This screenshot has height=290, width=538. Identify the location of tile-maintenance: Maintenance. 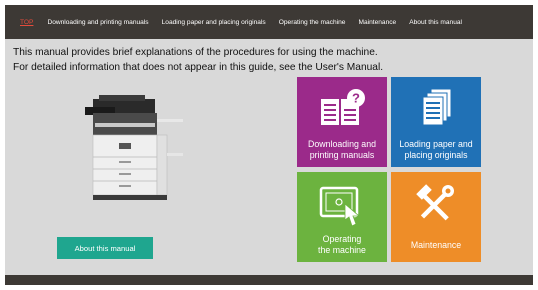
(436, 217).